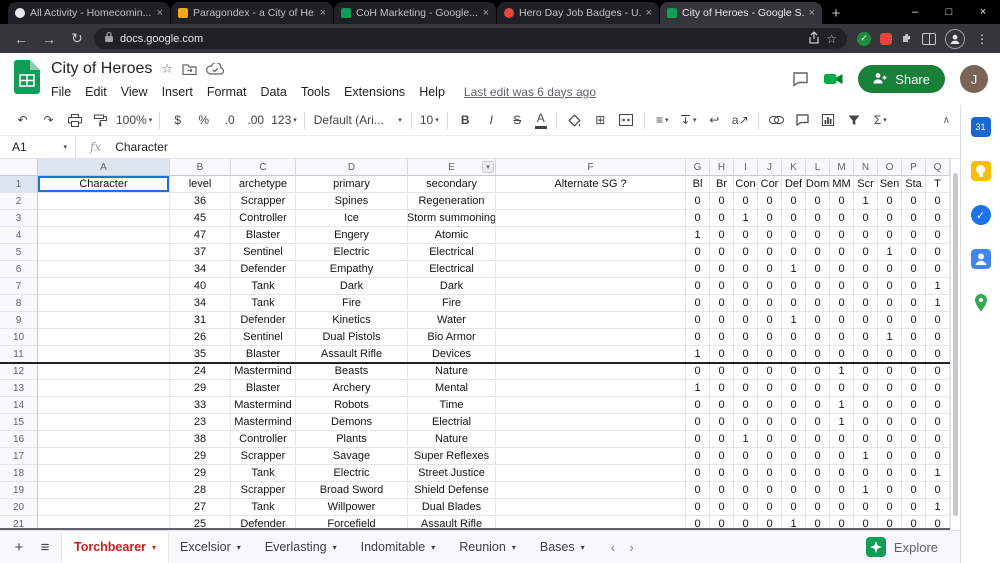  I want to click on cell: Assault Rifle, so click(352, 354).